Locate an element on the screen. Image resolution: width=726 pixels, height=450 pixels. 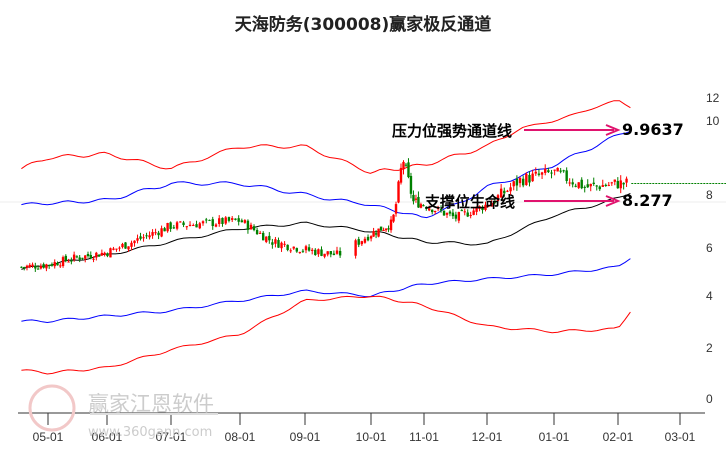
x-tick-label: 01-01 is located at coordinates (554, 437).